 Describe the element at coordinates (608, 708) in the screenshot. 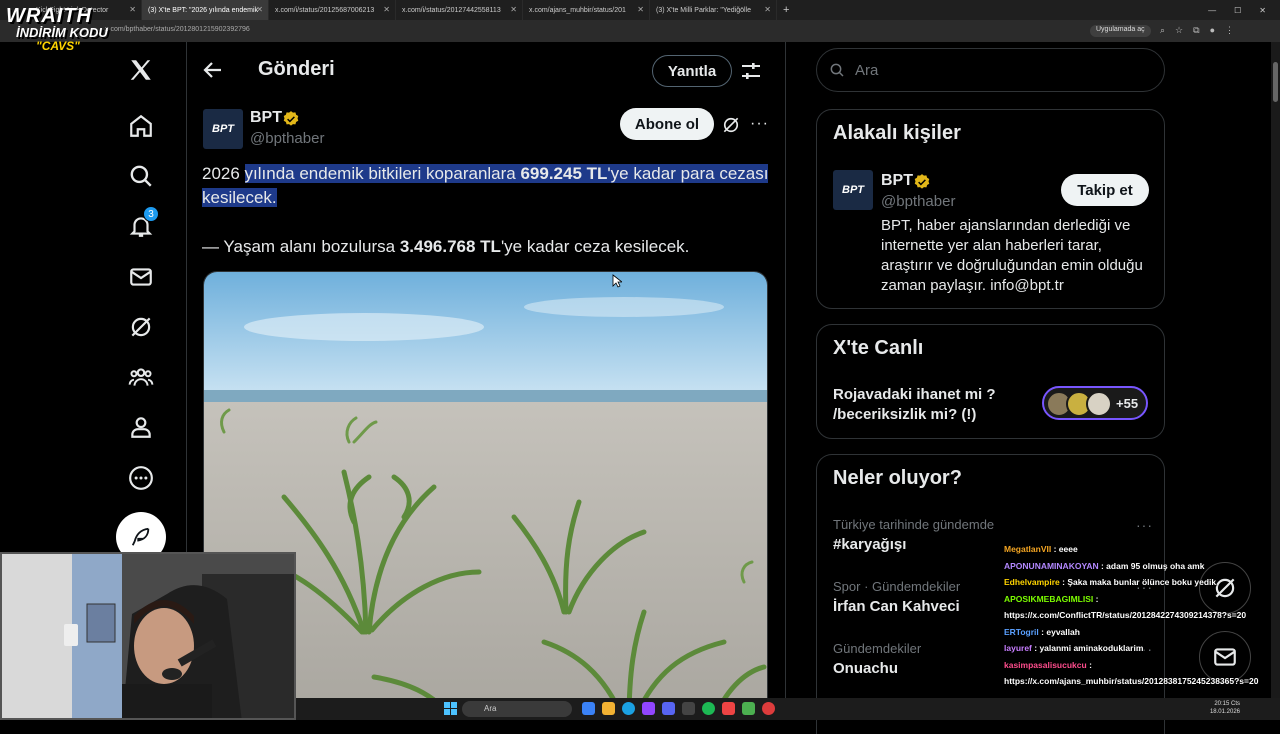

I see `file-explorer-icon` at that location.